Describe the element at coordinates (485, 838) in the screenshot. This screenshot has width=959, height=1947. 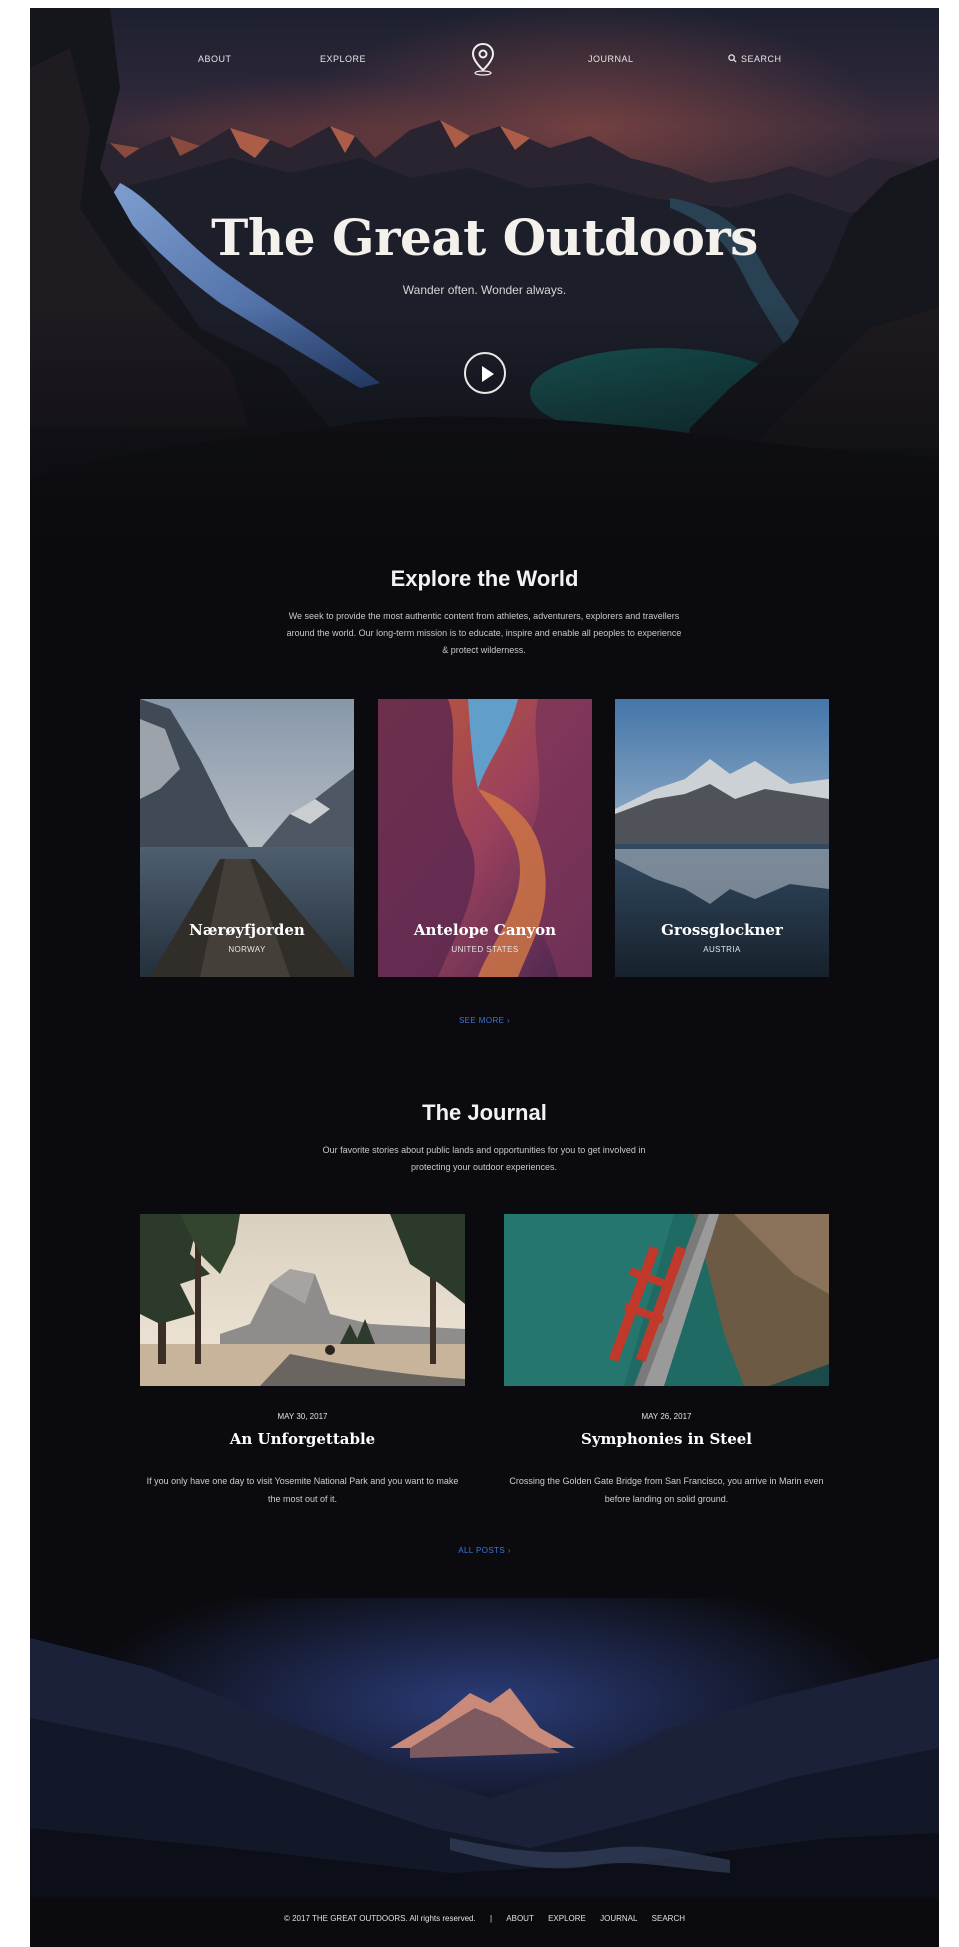
I see `place-card-antelope-canyon: Antelope Canyon UNITED STATES` at that location.